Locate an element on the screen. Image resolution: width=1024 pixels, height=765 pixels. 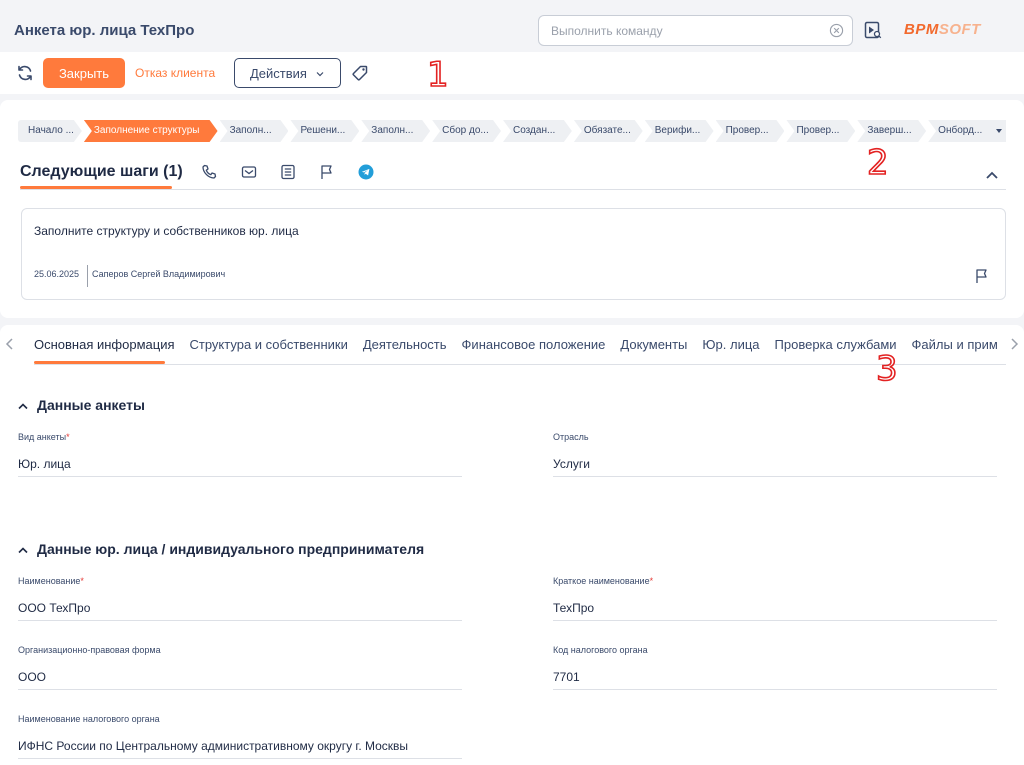
command-box is located at coordinates (695, 30).